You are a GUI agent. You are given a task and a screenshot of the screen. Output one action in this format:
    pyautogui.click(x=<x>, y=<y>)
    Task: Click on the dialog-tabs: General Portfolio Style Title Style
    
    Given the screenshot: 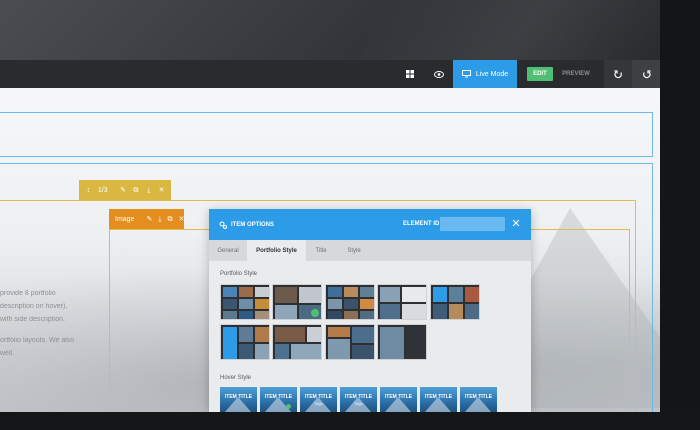 What is the action you would take?
    pyautogui.click(x=370, y=250)
    